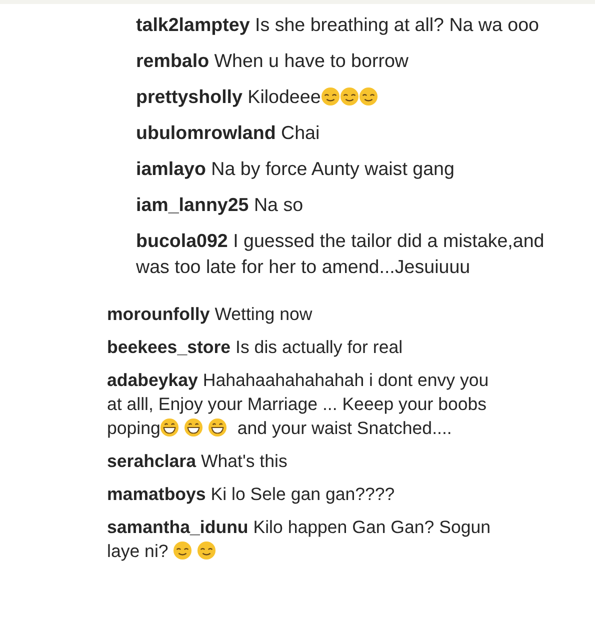  I want to click on comment-text: serahclara What's this, so click(197, 461).